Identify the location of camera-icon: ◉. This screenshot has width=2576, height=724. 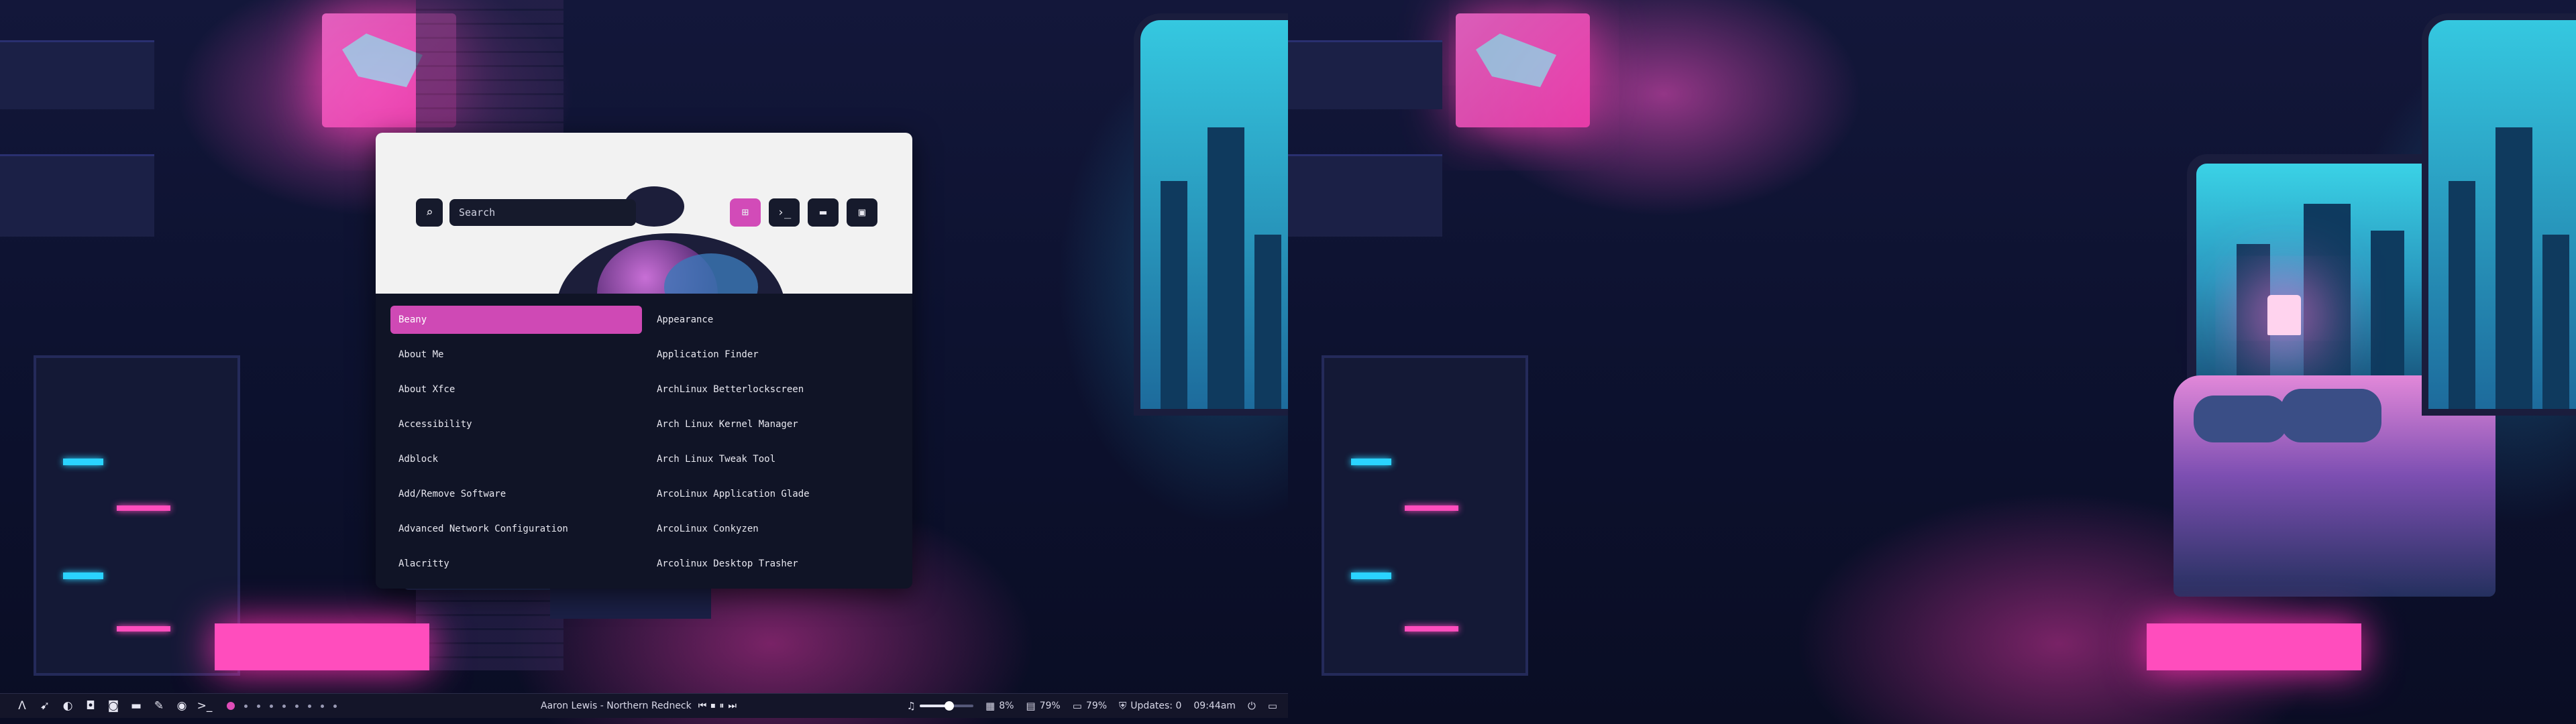
(181, 706).